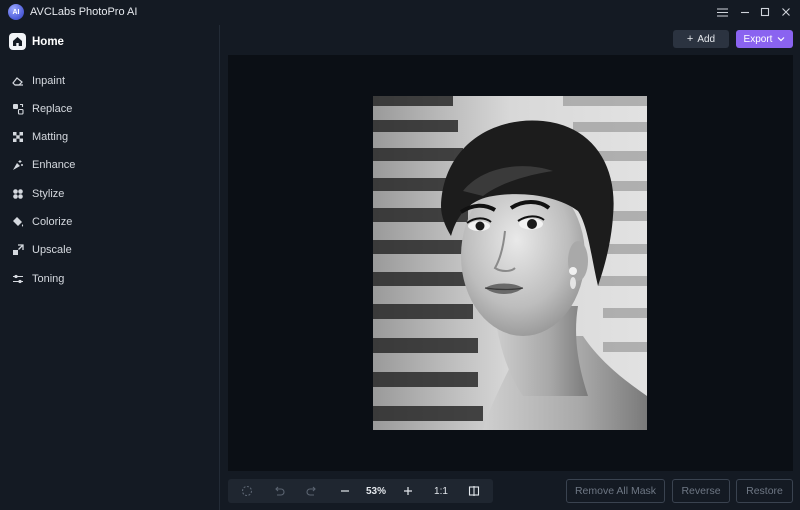 Image resolution: width=800 pixels, height=510 pixels. Describe the element at coordinates (345, 491) in the screenshot. I see `zoom-out-icon` at that location.